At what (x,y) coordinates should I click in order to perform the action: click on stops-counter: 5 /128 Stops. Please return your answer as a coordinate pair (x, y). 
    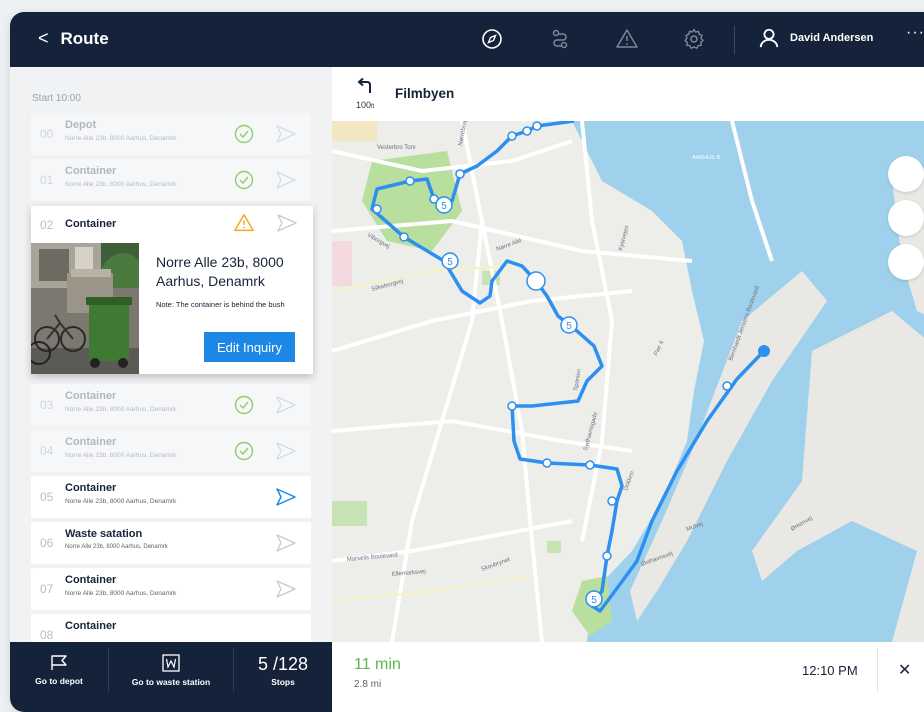
    Looking at the image, I should click on (283, 670).